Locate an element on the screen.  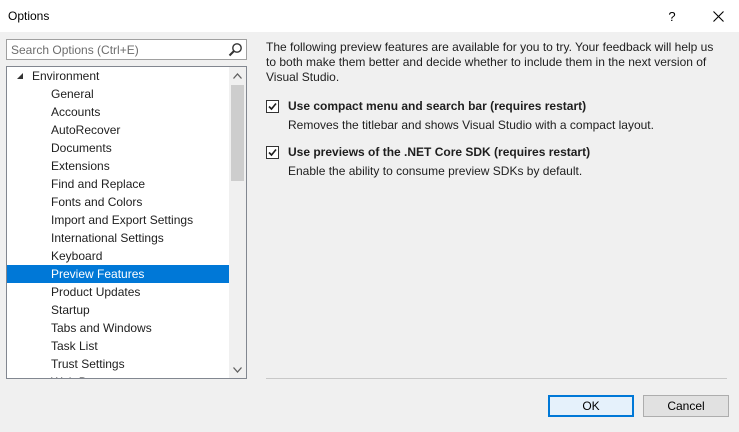
tree-item: Preview Features is located at coordinates (118, 274).